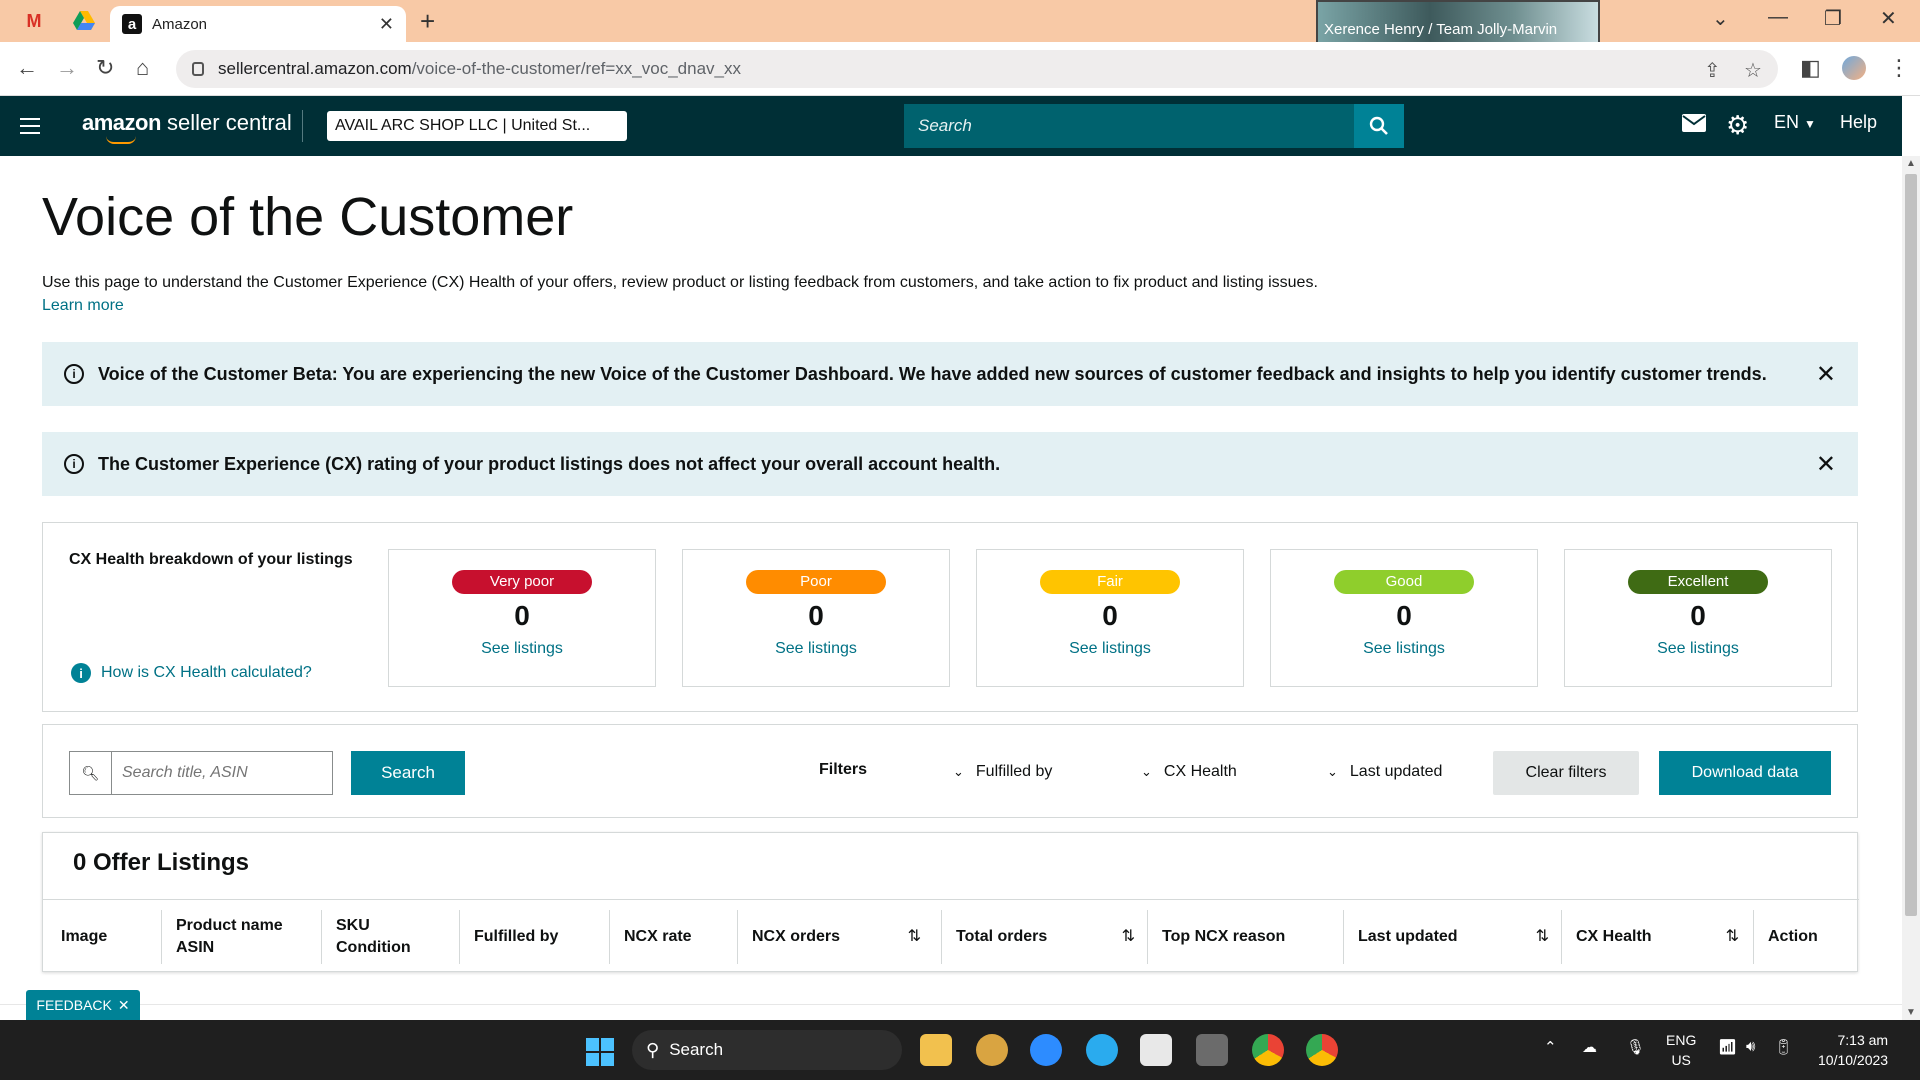 Image resolution: width=1920 pixels, height=1080 pixels. Describe the element at coordinates (1656, 937) in the screenshot. I see `column-header-cx-health: CX Health ⇅` at that location.